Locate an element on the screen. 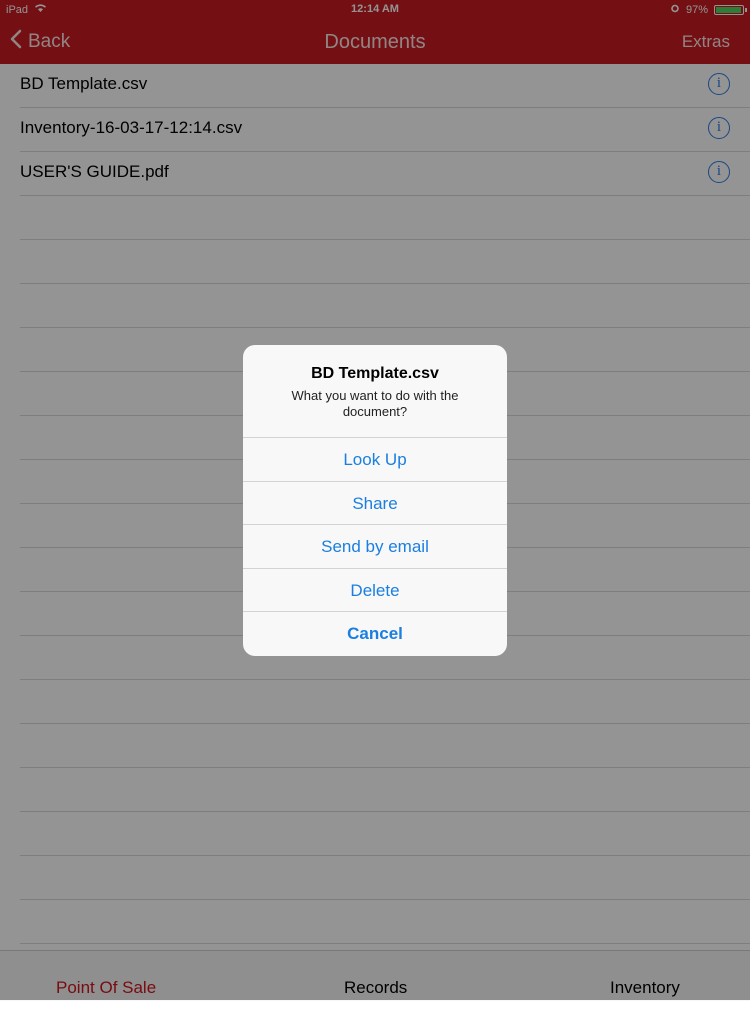 This screenshot has width=750, height=1025. alert-message: What you want to do with the document? is located at coordinates (375, 403).